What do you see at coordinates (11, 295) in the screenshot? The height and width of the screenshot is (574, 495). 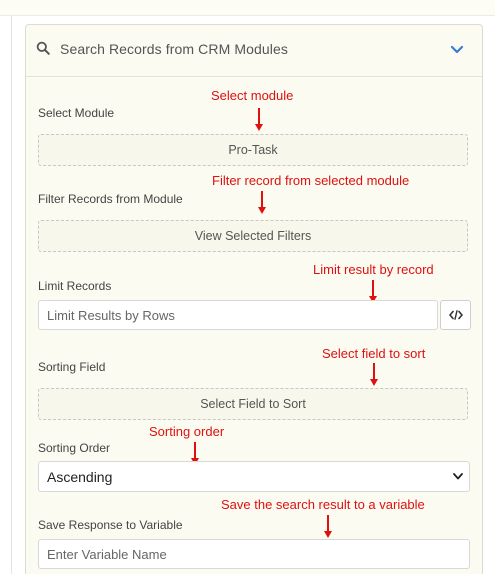 I see `left-divider` at bounding box center [11, 295].